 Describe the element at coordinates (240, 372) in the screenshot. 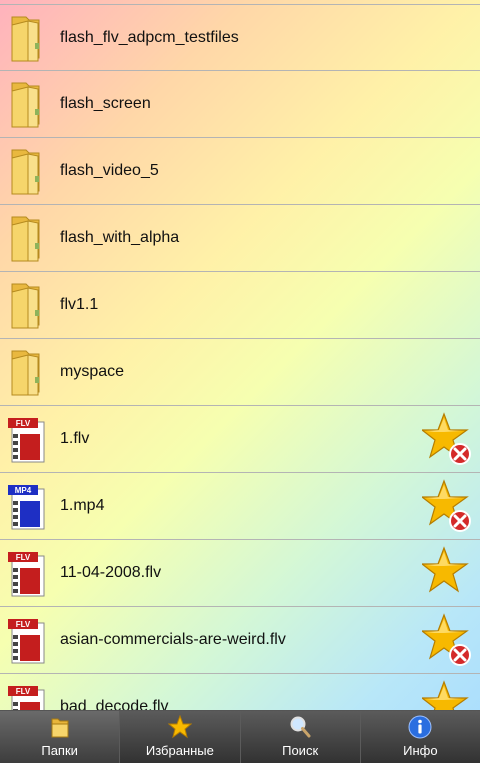

I see `folder-row: myspace` at that location.